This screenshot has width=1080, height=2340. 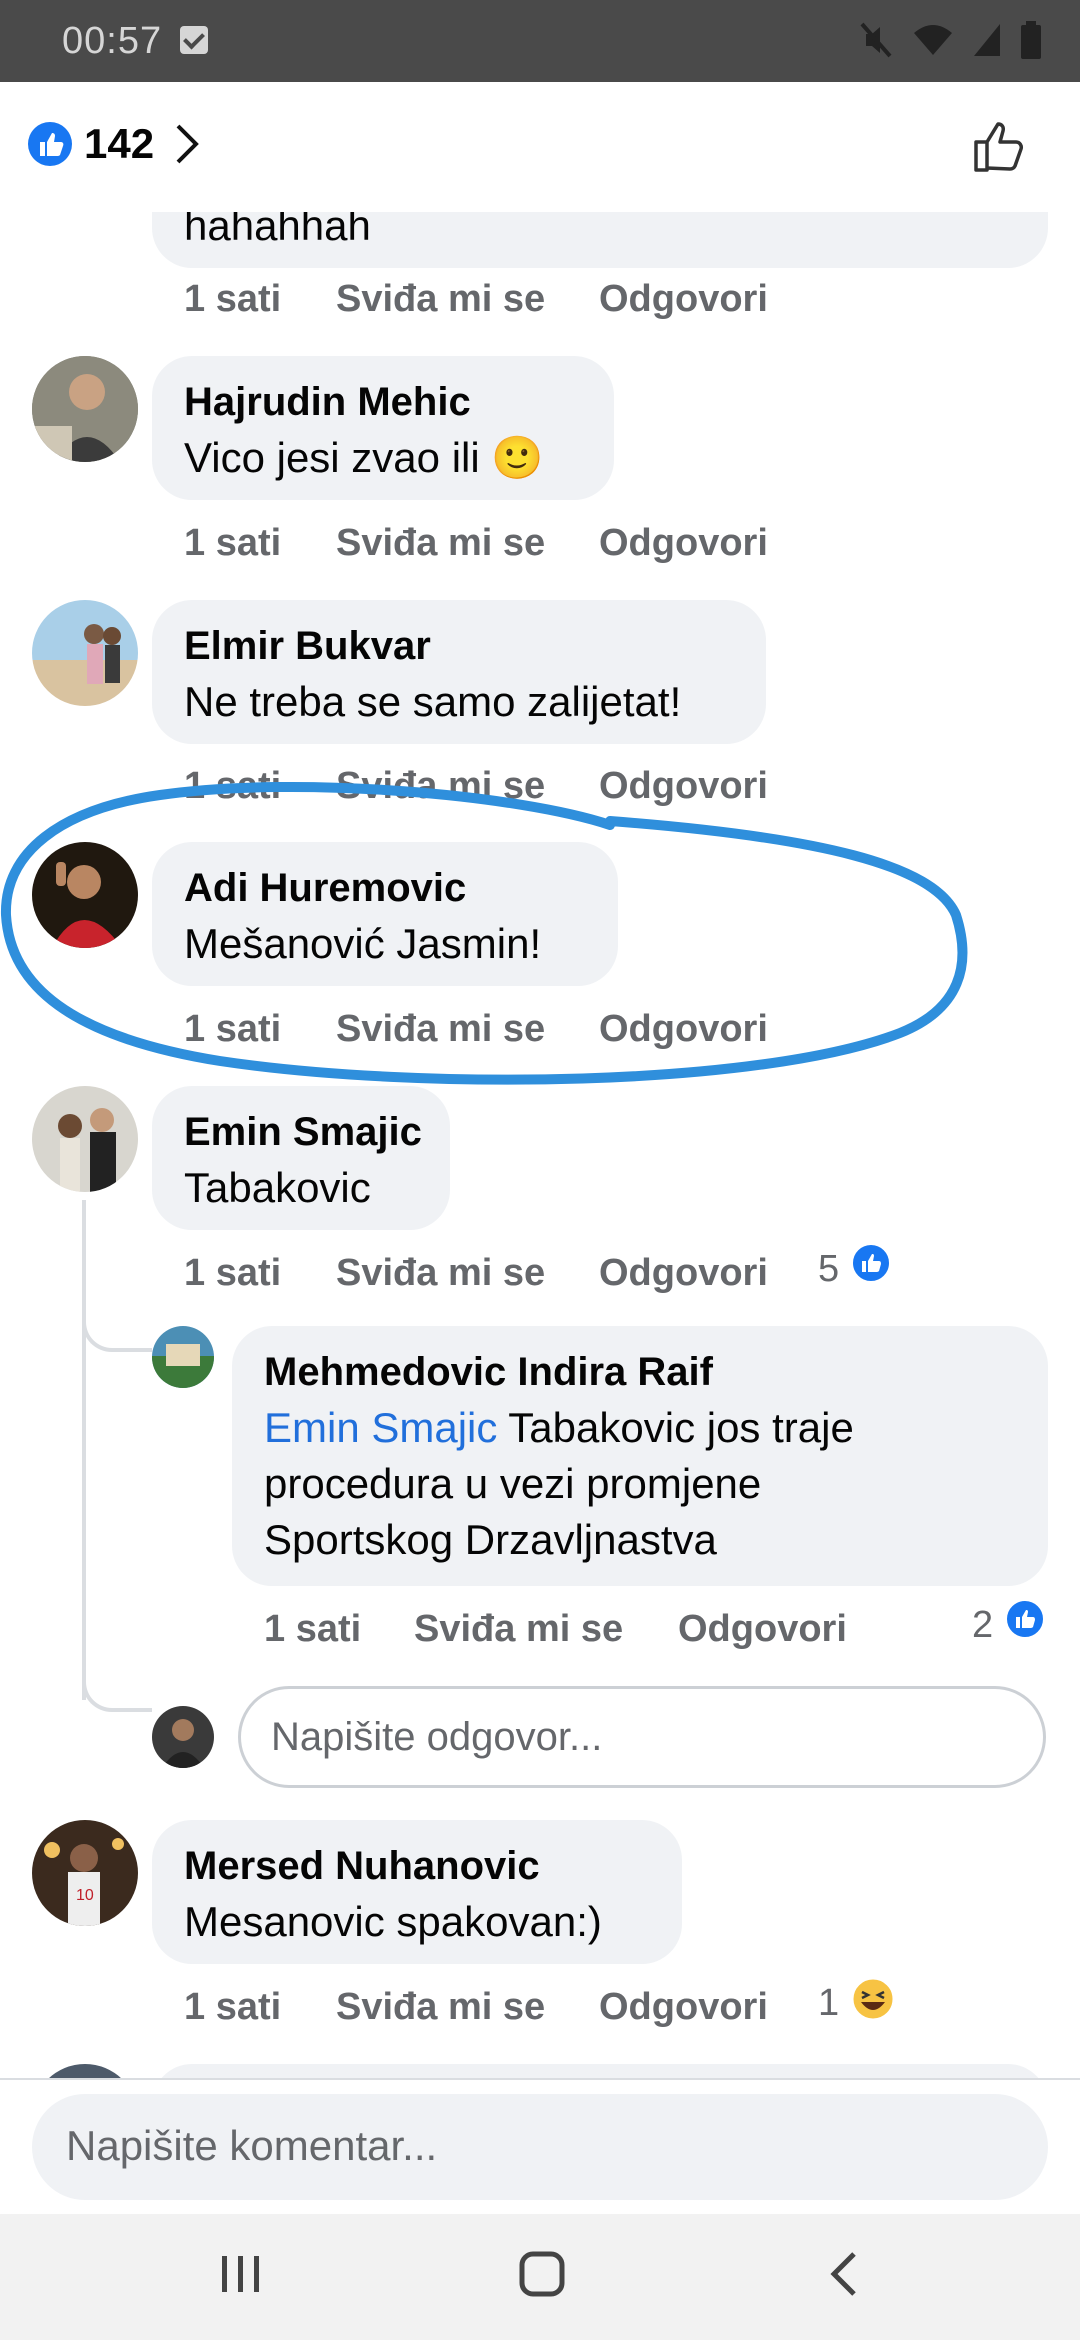 I want to click on reply-text: Sportskog Drzavljnastva, so click(x=490, y=1539).